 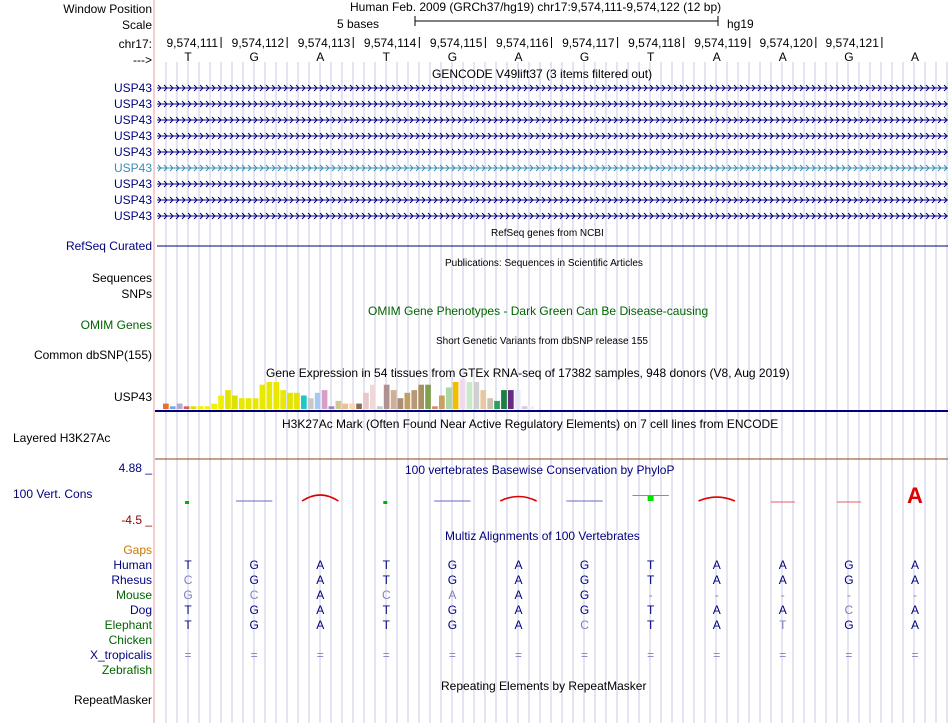 What do you see at coordinates (61, 438) in the screenshot?
I see `h3k27ac-label: Layered H3K27Ac` at bounding box center [61, 438].